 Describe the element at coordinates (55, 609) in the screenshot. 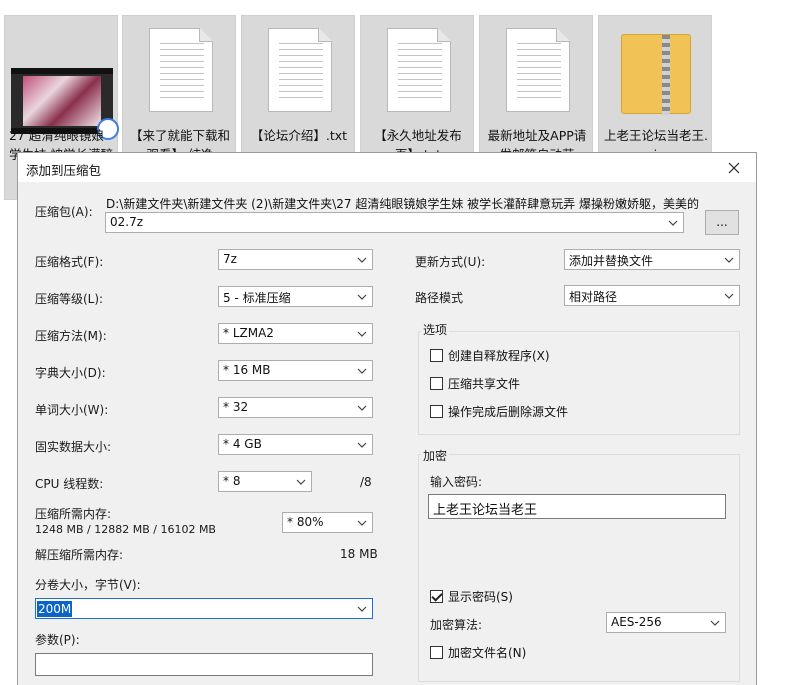

I see `volume-size-value: 200M` at that location.